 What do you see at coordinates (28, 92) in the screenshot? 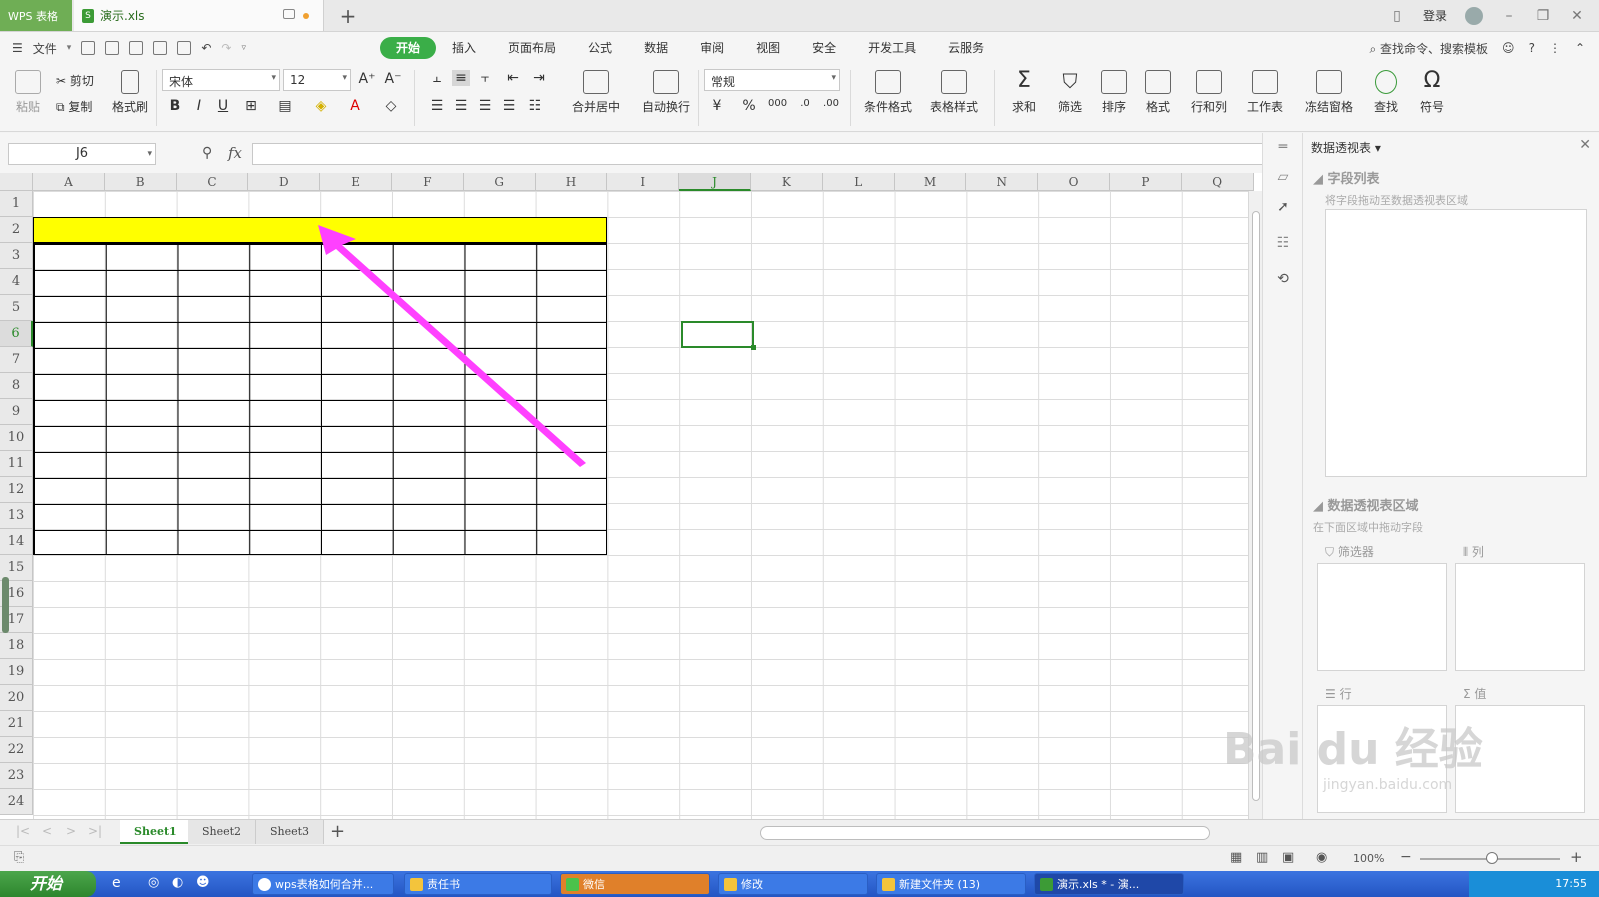
I see `paste-button: 粘贴` at bounding box center [28, 92].